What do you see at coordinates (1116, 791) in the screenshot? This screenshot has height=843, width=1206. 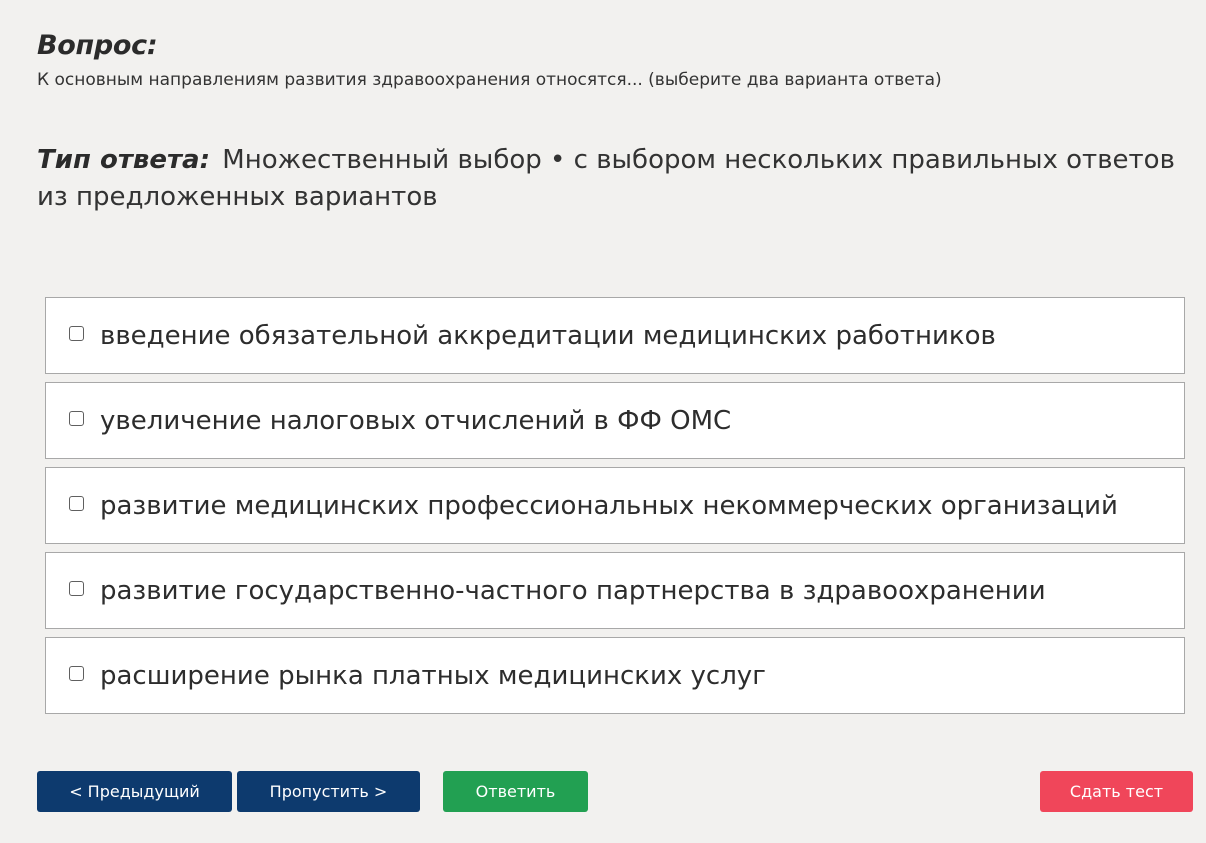 I see `submit-test-button: Сдать тест` at bounding box center [1116, 791].